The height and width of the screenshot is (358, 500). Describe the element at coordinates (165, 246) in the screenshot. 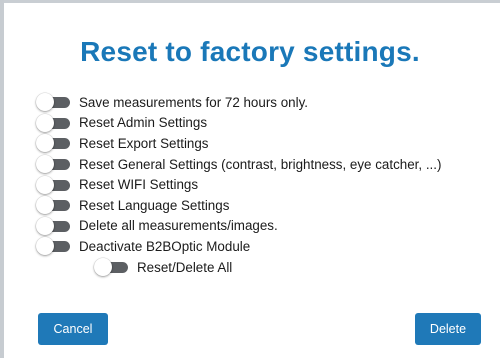

I see `option-label: Deactivate B2BOptic Module` at that location.